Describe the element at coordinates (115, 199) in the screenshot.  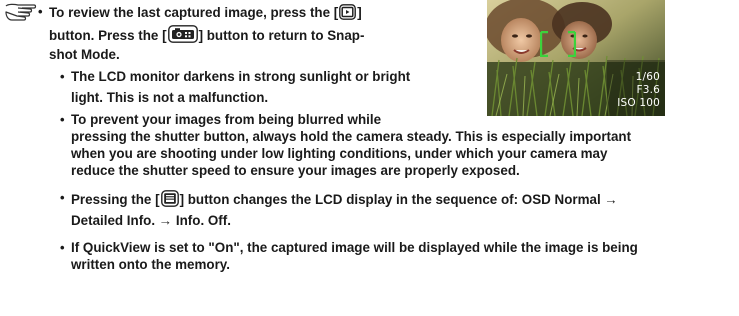
I see `text-span: Pressing the [` at that location.